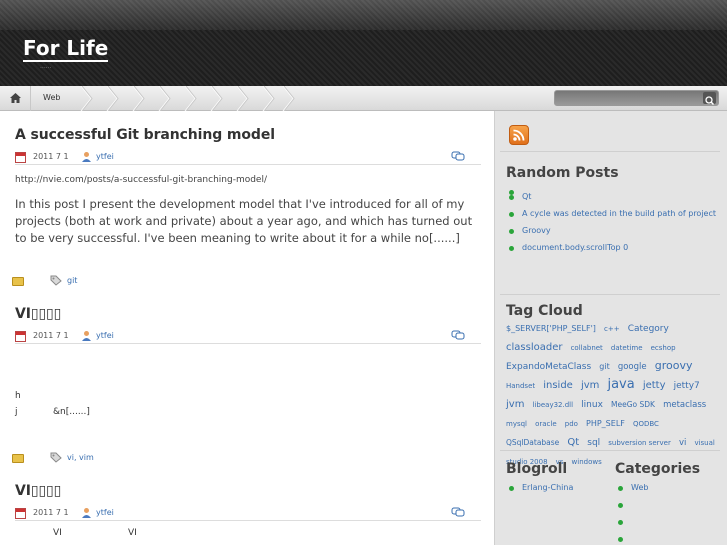 This screenshot has width=727, height=550. What do you see at coordinates (593, 443) in the screenshot?
I see `tag-cloud-link: sql` at bounding box center [593, 443].